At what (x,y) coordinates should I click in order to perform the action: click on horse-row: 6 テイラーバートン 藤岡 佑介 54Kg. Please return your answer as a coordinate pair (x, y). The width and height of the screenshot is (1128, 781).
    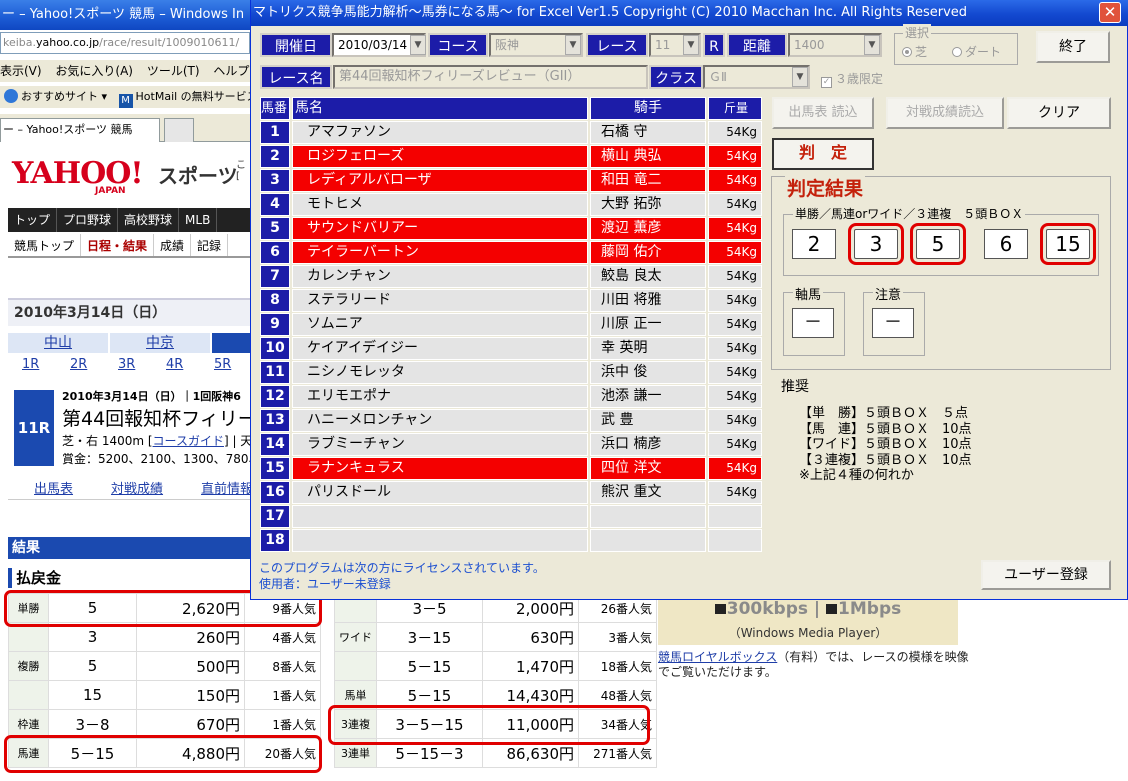
    Looking at the image, I should click on (511, 253).